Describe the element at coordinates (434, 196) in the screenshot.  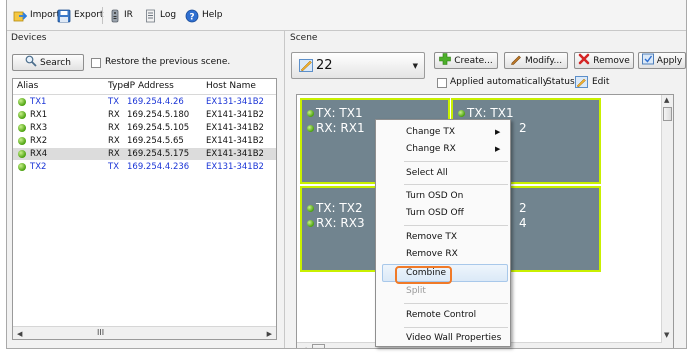
I see `menu-item-turn-osd-on: Turn OSD On` at that location.